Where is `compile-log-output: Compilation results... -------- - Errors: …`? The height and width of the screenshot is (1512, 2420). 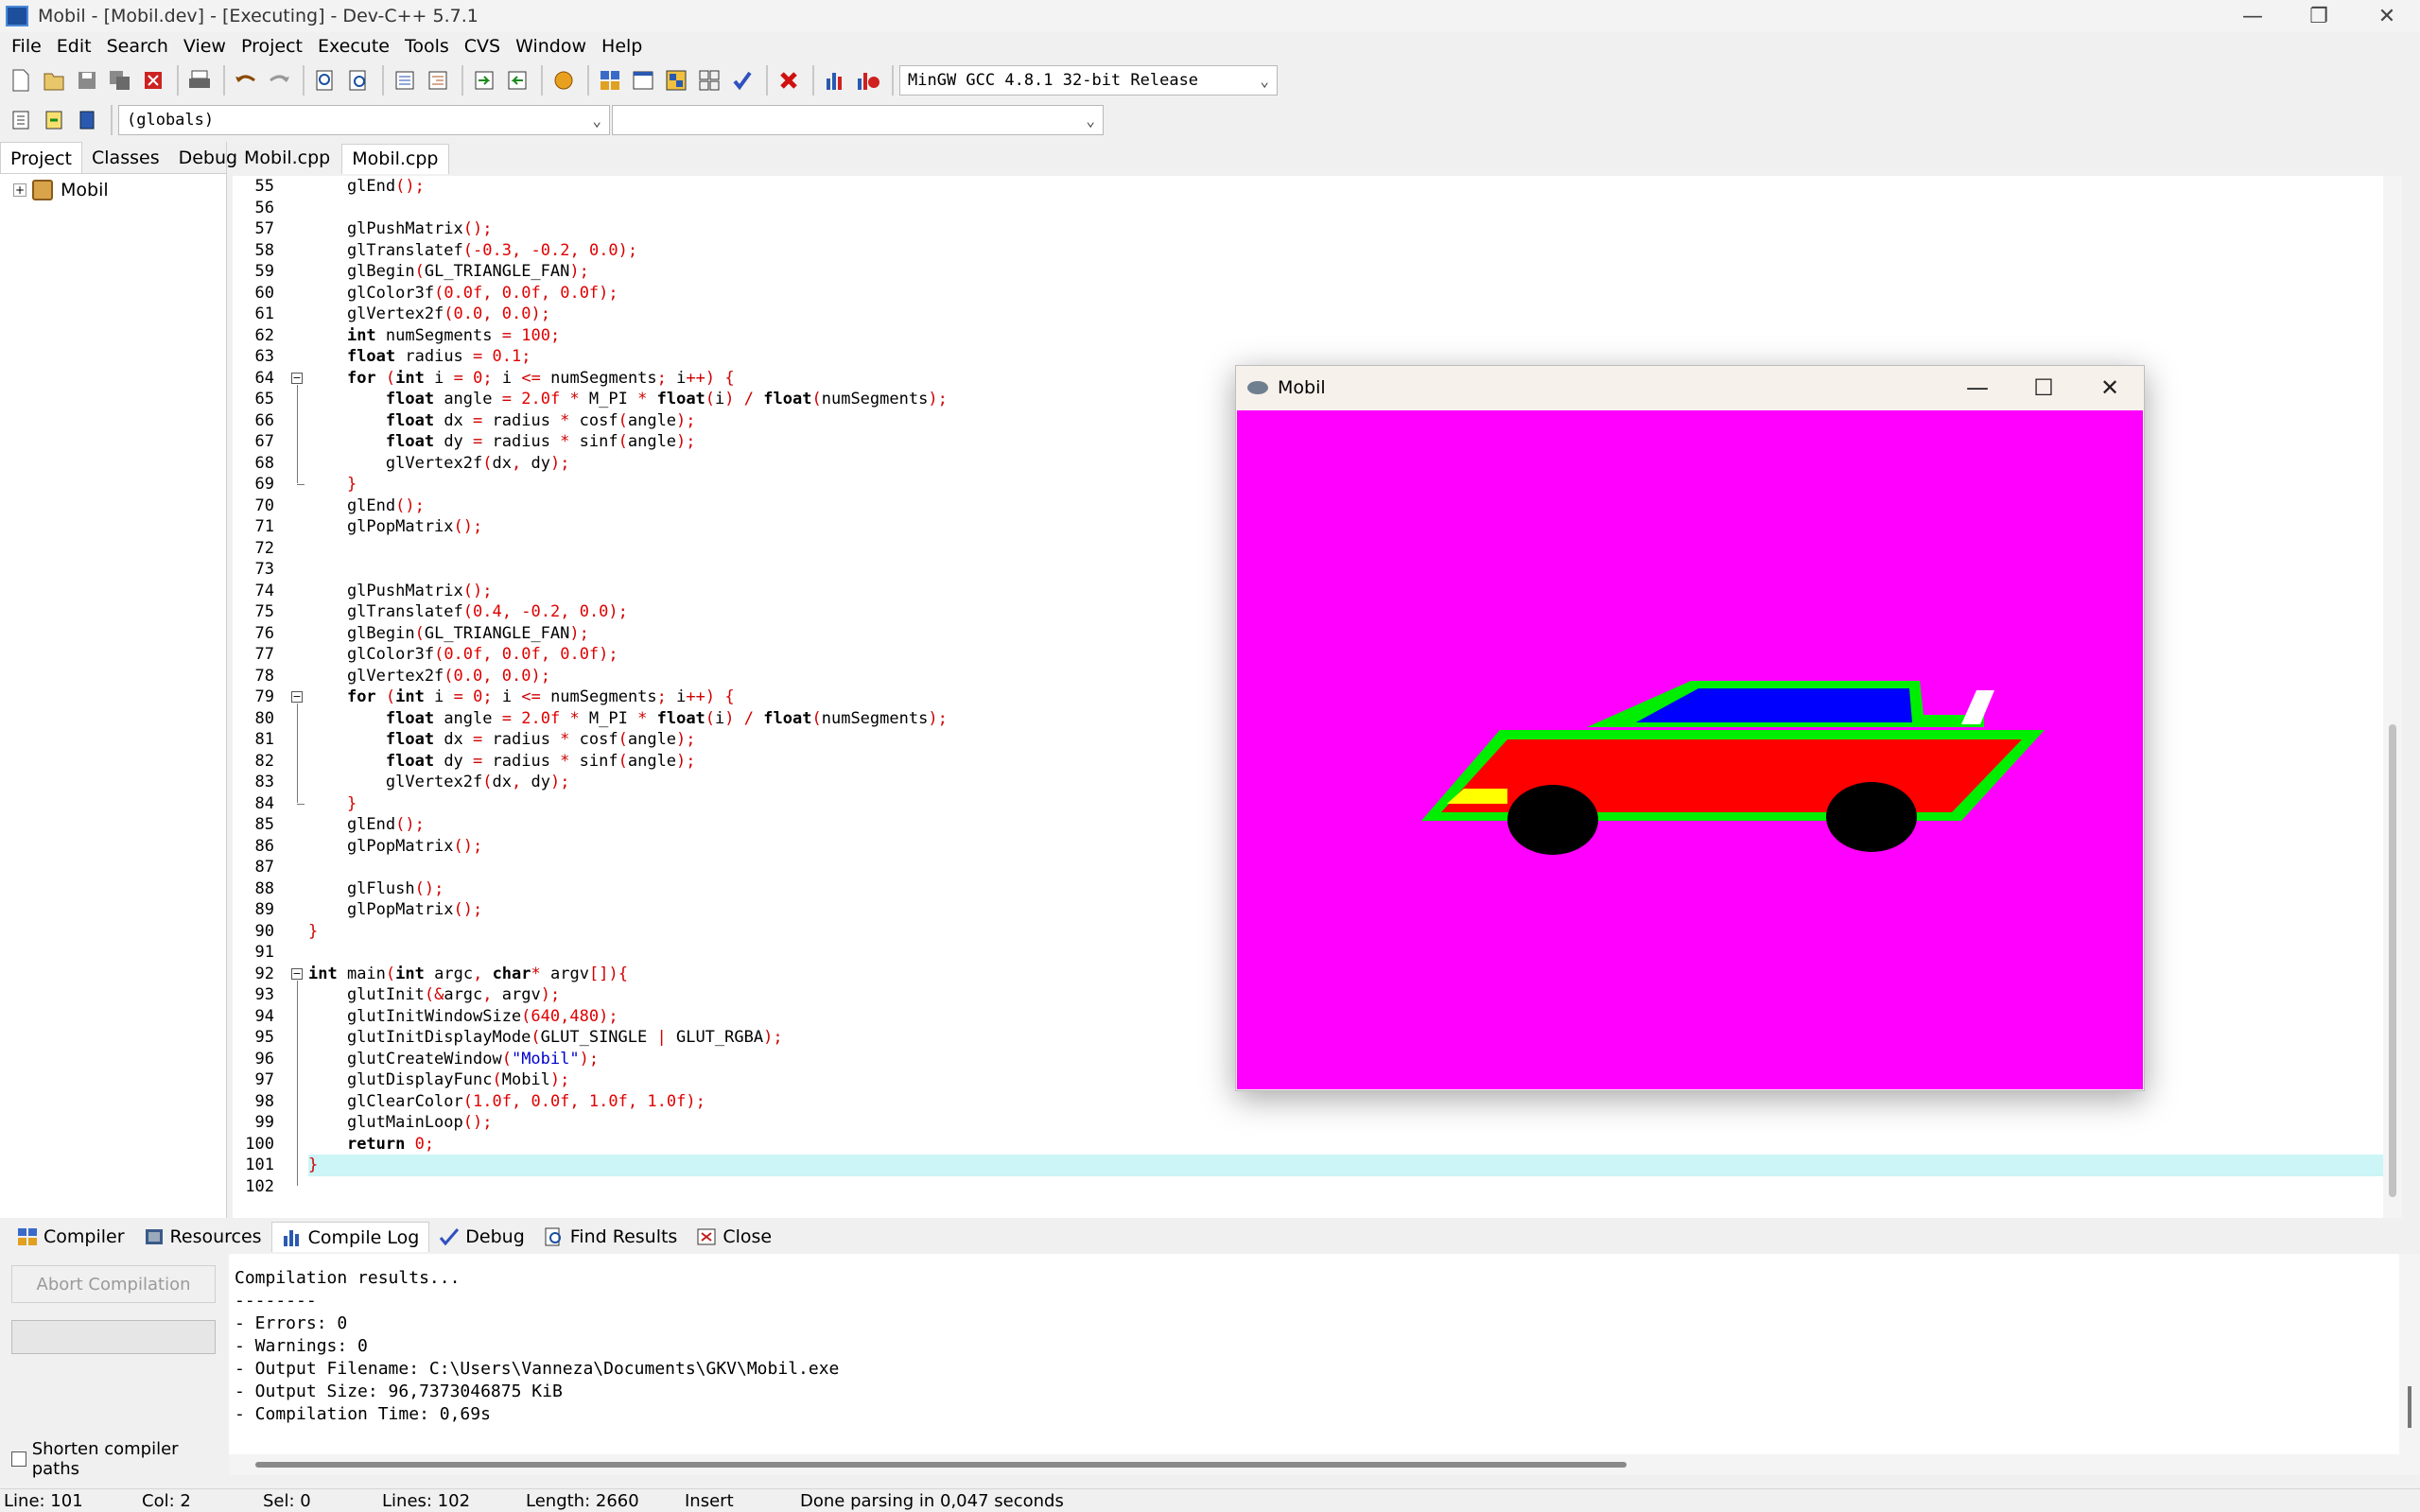 compile-log-output: Compilation results... -------- - Errors: … is located at coordinates (1314, 1354).